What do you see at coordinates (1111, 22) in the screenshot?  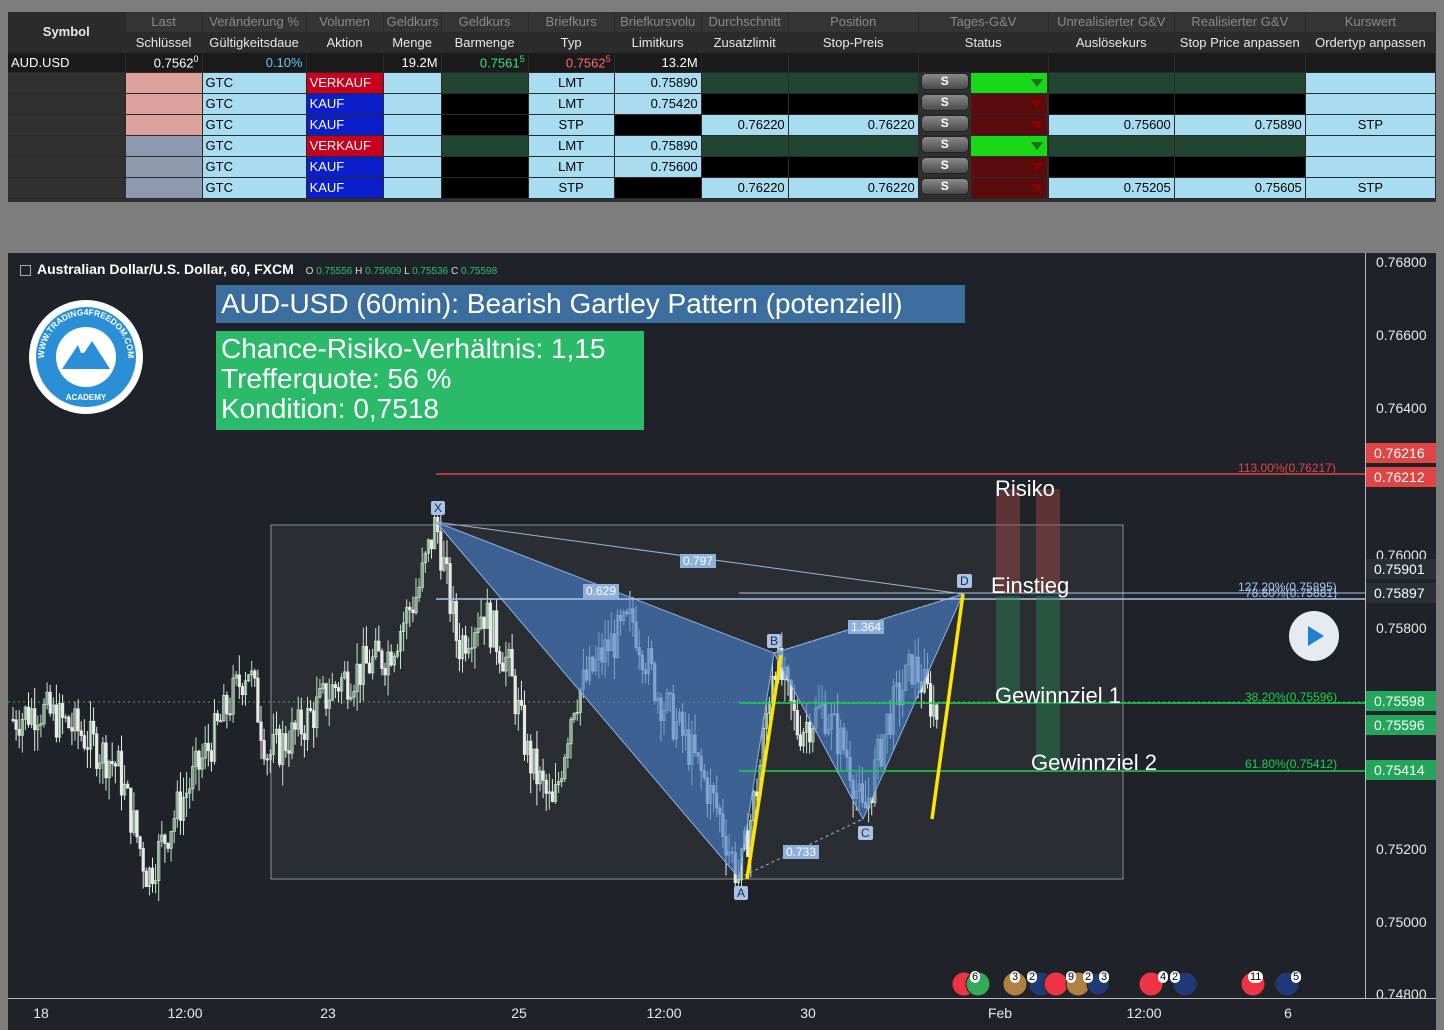 I see `header-unrealized-pnl: Unrealisierter G&V` at bounding box center [1111, 22].